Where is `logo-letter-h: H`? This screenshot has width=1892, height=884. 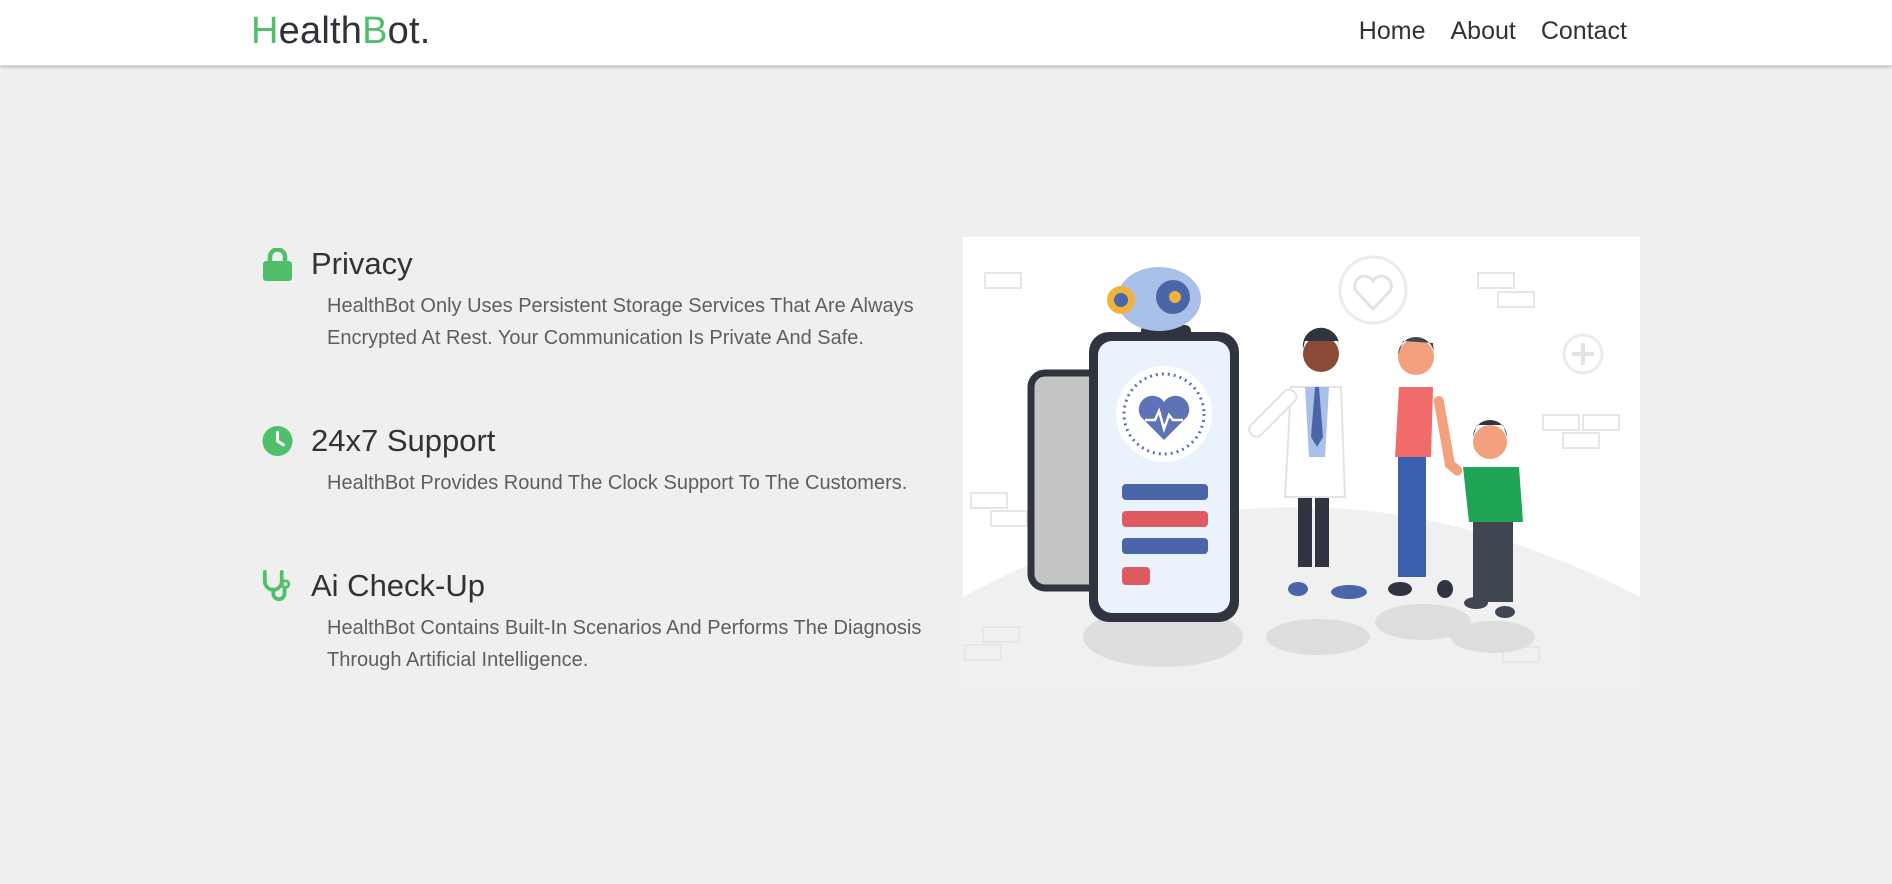
logo-letter-h: H is located at coordinates (265, 31).